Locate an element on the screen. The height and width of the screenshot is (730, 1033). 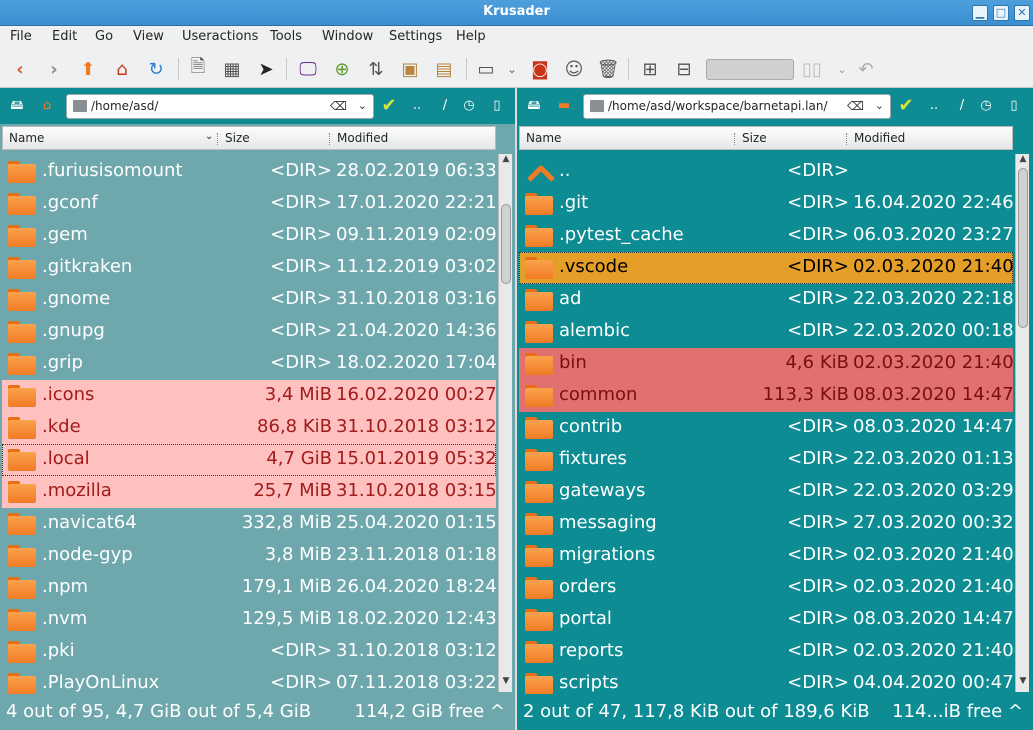
camera-icon: ◙ is located at coordinates (540, 69).